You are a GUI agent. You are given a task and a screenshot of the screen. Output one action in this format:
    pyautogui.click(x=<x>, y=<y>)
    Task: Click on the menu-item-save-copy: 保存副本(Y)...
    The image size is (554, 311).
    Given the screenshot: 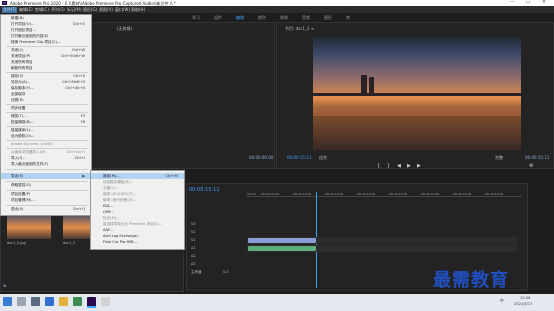 What is the action you would take?
    pyautogui.click(x=22, y=88)
    